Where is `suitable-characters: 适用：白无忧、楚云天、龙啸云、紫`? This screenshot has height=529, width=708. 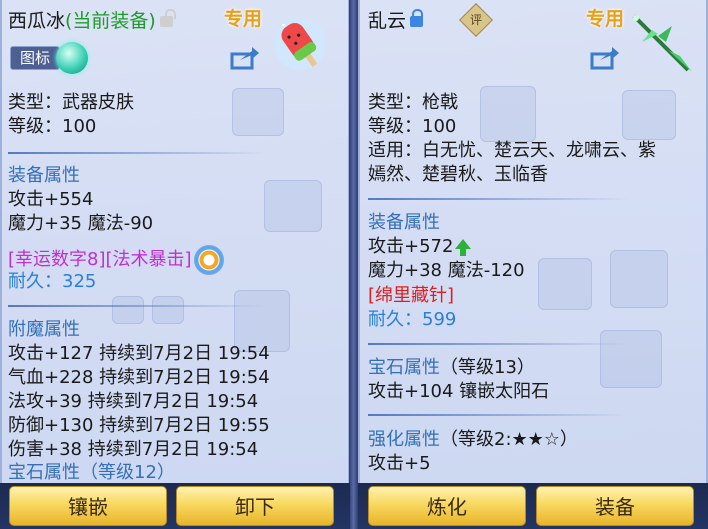 suitable-characters: 适用：白无忧、楚云天、龙啸云、紫 is located at coordinates (512, 150).